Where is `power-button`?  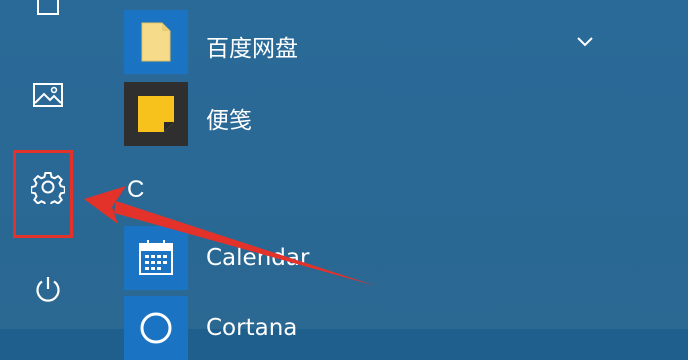
power-button is located at coordinates (48, 289).